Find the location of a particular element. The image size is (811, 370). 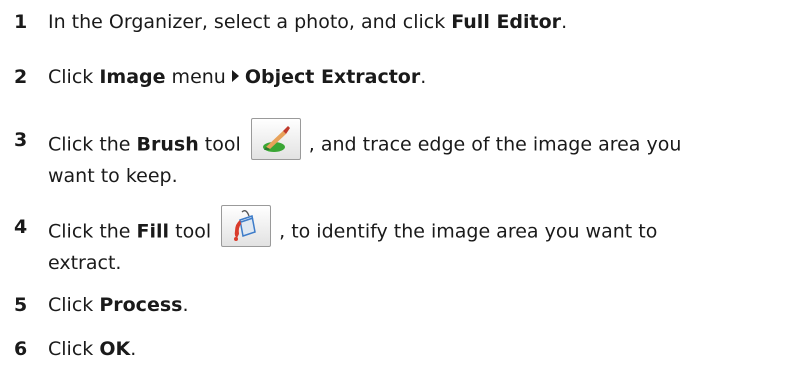

fill-tool-icon is located at coordinates (246, 226).